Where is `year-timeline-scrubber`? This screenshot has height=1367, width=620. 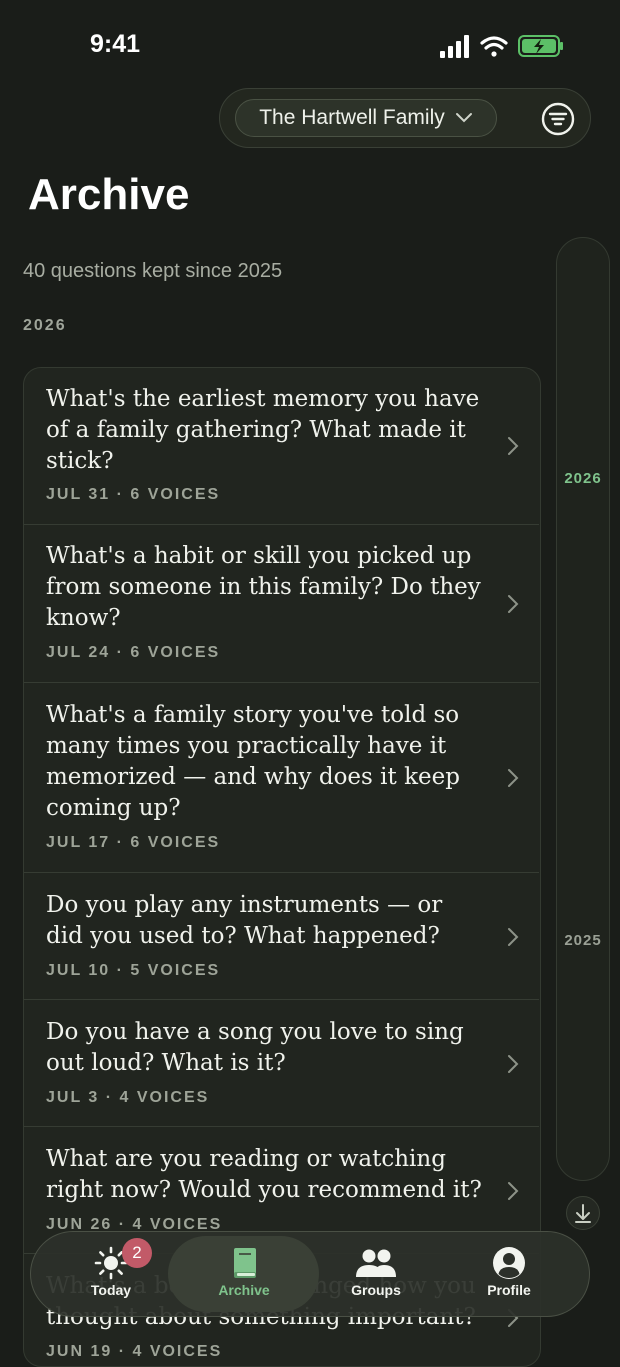
year-timeline-scrubber is located at coordinates (583, 709).